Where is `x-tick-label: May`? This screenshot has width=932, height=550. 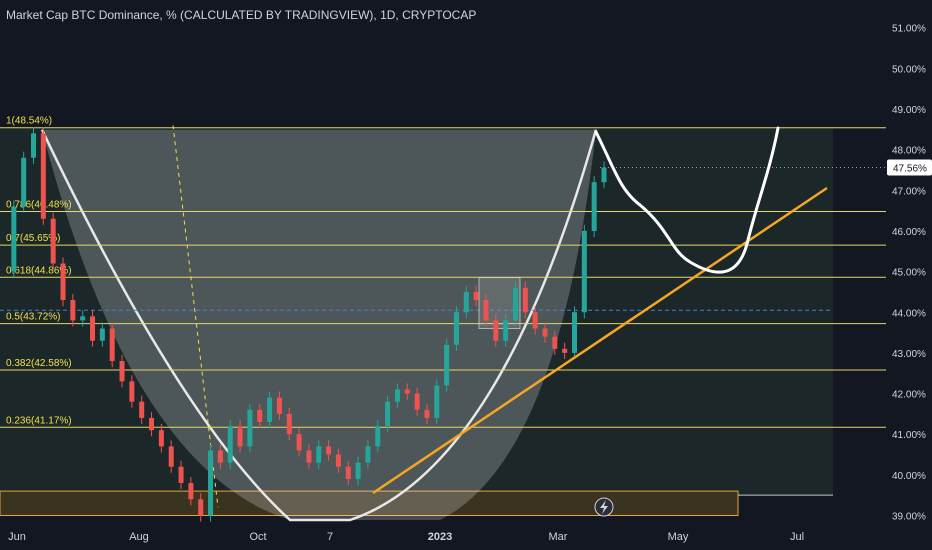 x-tick-label: May is located at coordinates (678, 537).